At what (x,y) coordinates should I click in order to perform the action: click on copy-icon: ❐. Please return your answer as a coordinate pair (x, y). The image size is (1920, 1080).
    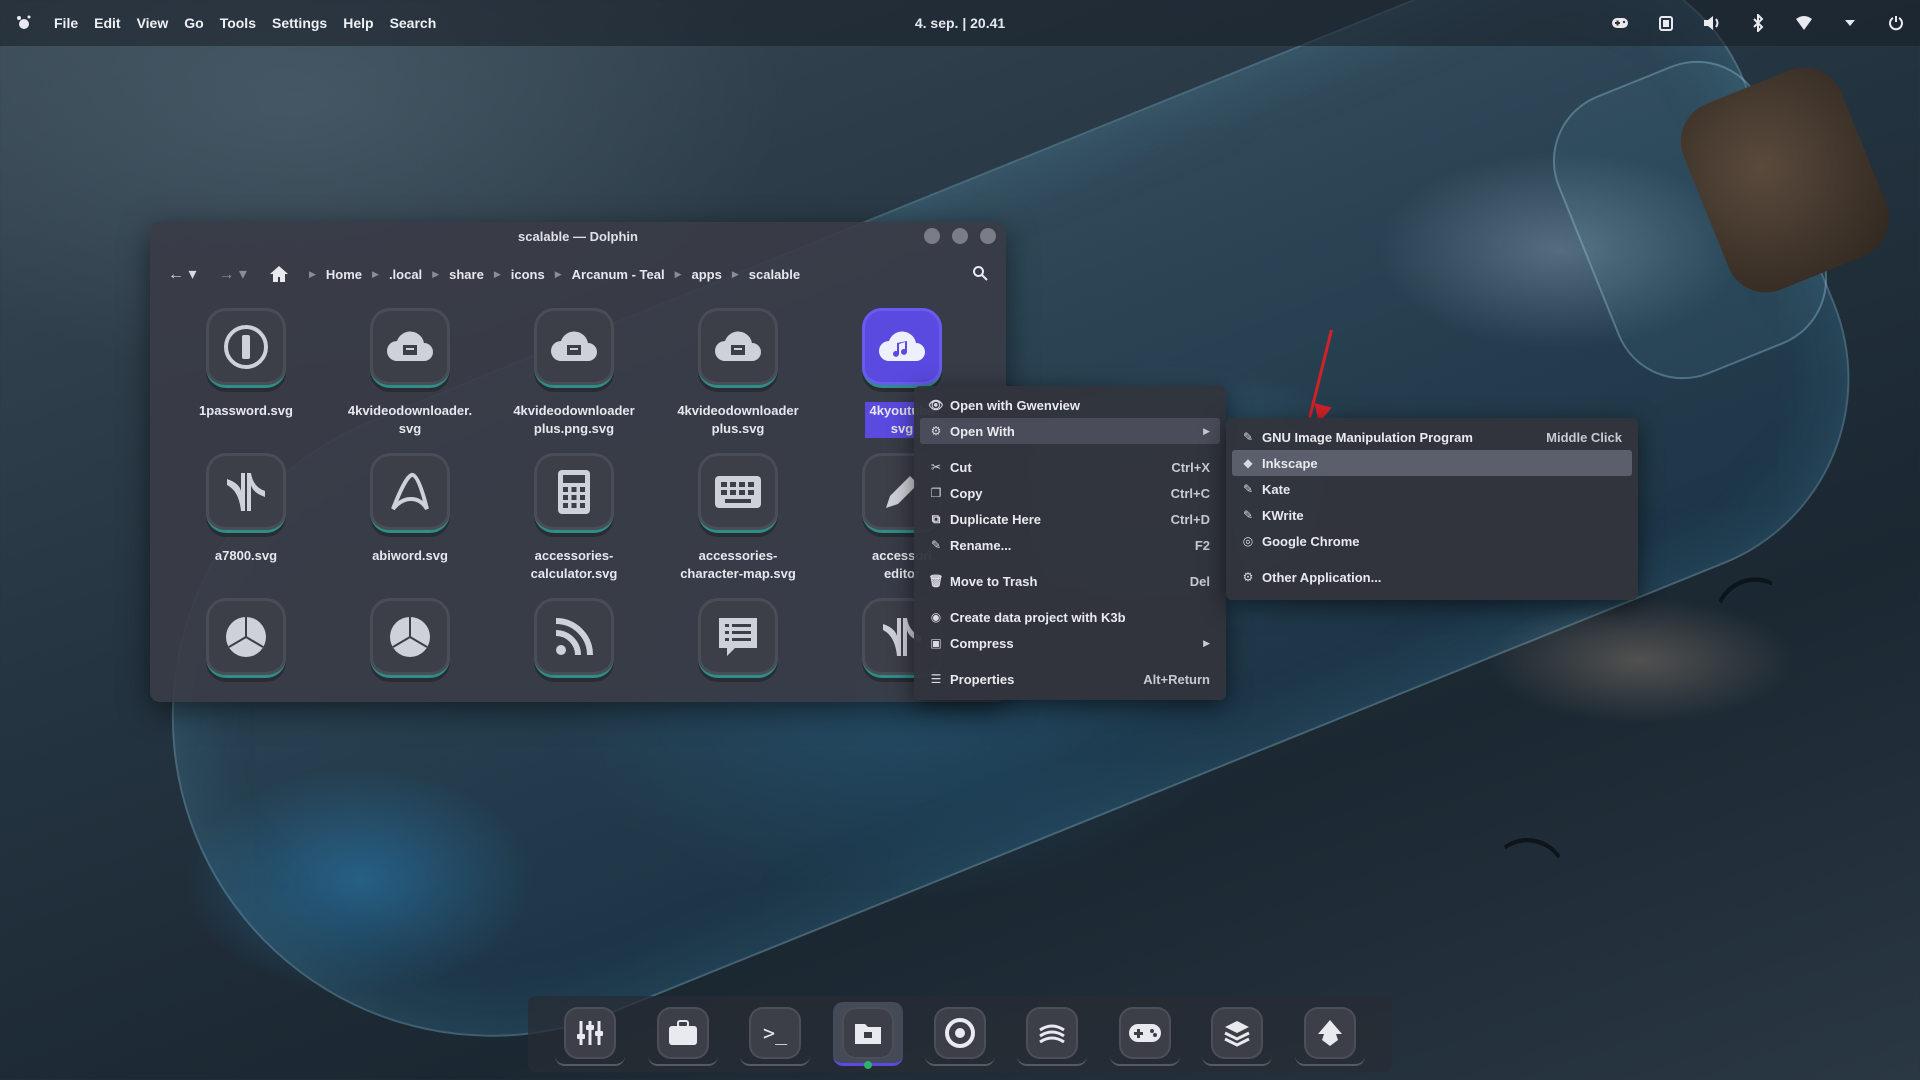
    Looking at the image, I should click on (936, 493).